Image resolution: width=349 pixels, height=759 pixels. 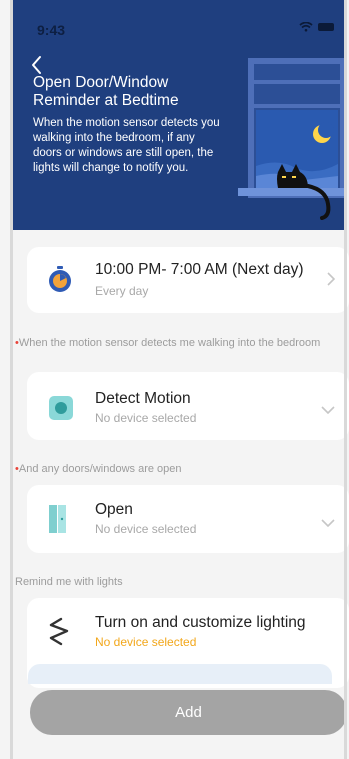 What do you see at coordinates (114, 509) in the screenshot?
I see `open-title: Open` at bounding box center [114, 509].